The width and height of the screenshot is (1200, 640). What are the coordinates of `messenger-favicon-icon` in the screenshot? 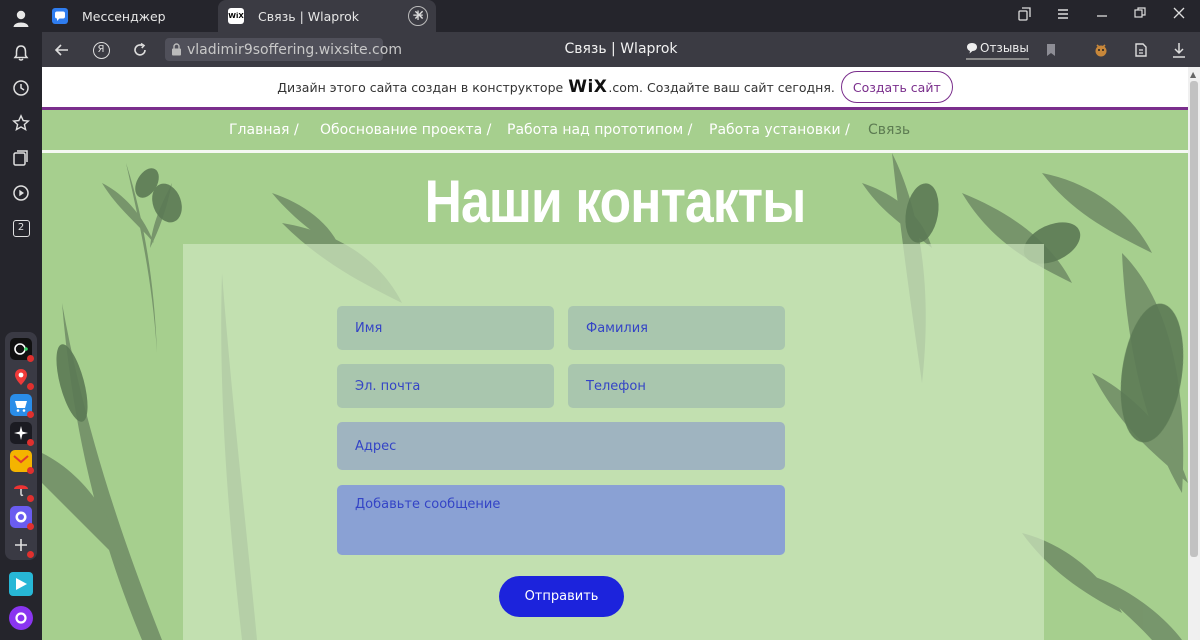 It's located at (60, 16).